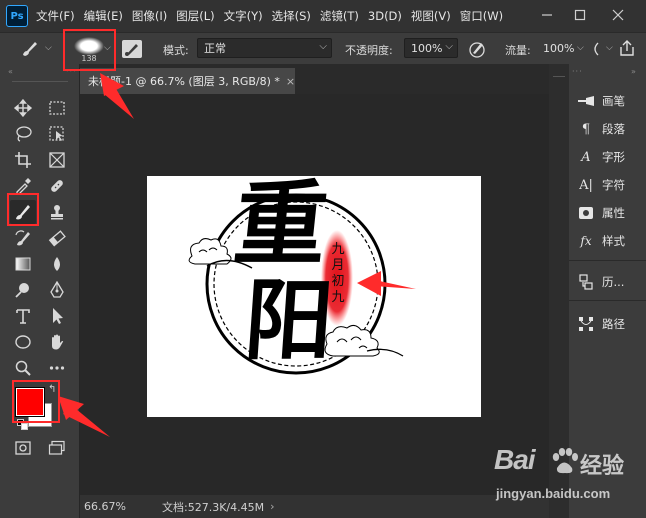 The image size is (646, 518). I want to click on document-title: 未标题-1 @ 66.7% (图层 3, RGB/8) *, so click(184, 81).